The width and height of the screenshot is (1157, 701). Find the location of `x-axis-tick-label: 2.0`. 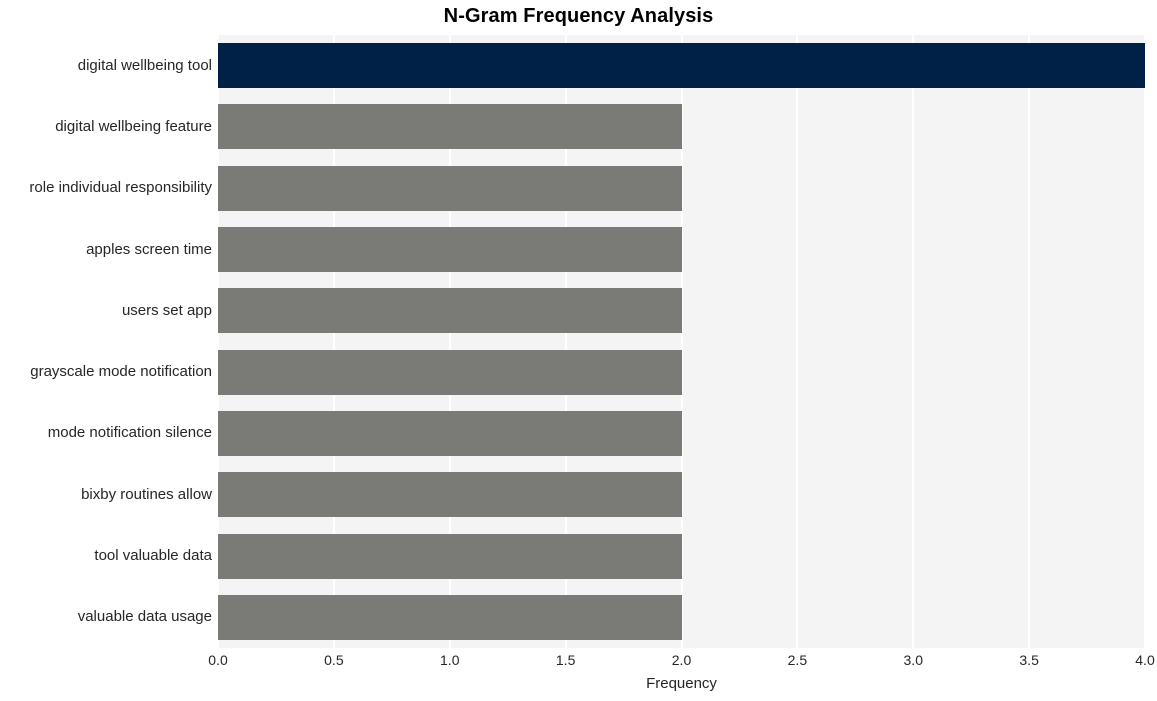

x-axis-tick-label: 2.0 is located at coordinates (681, 660).